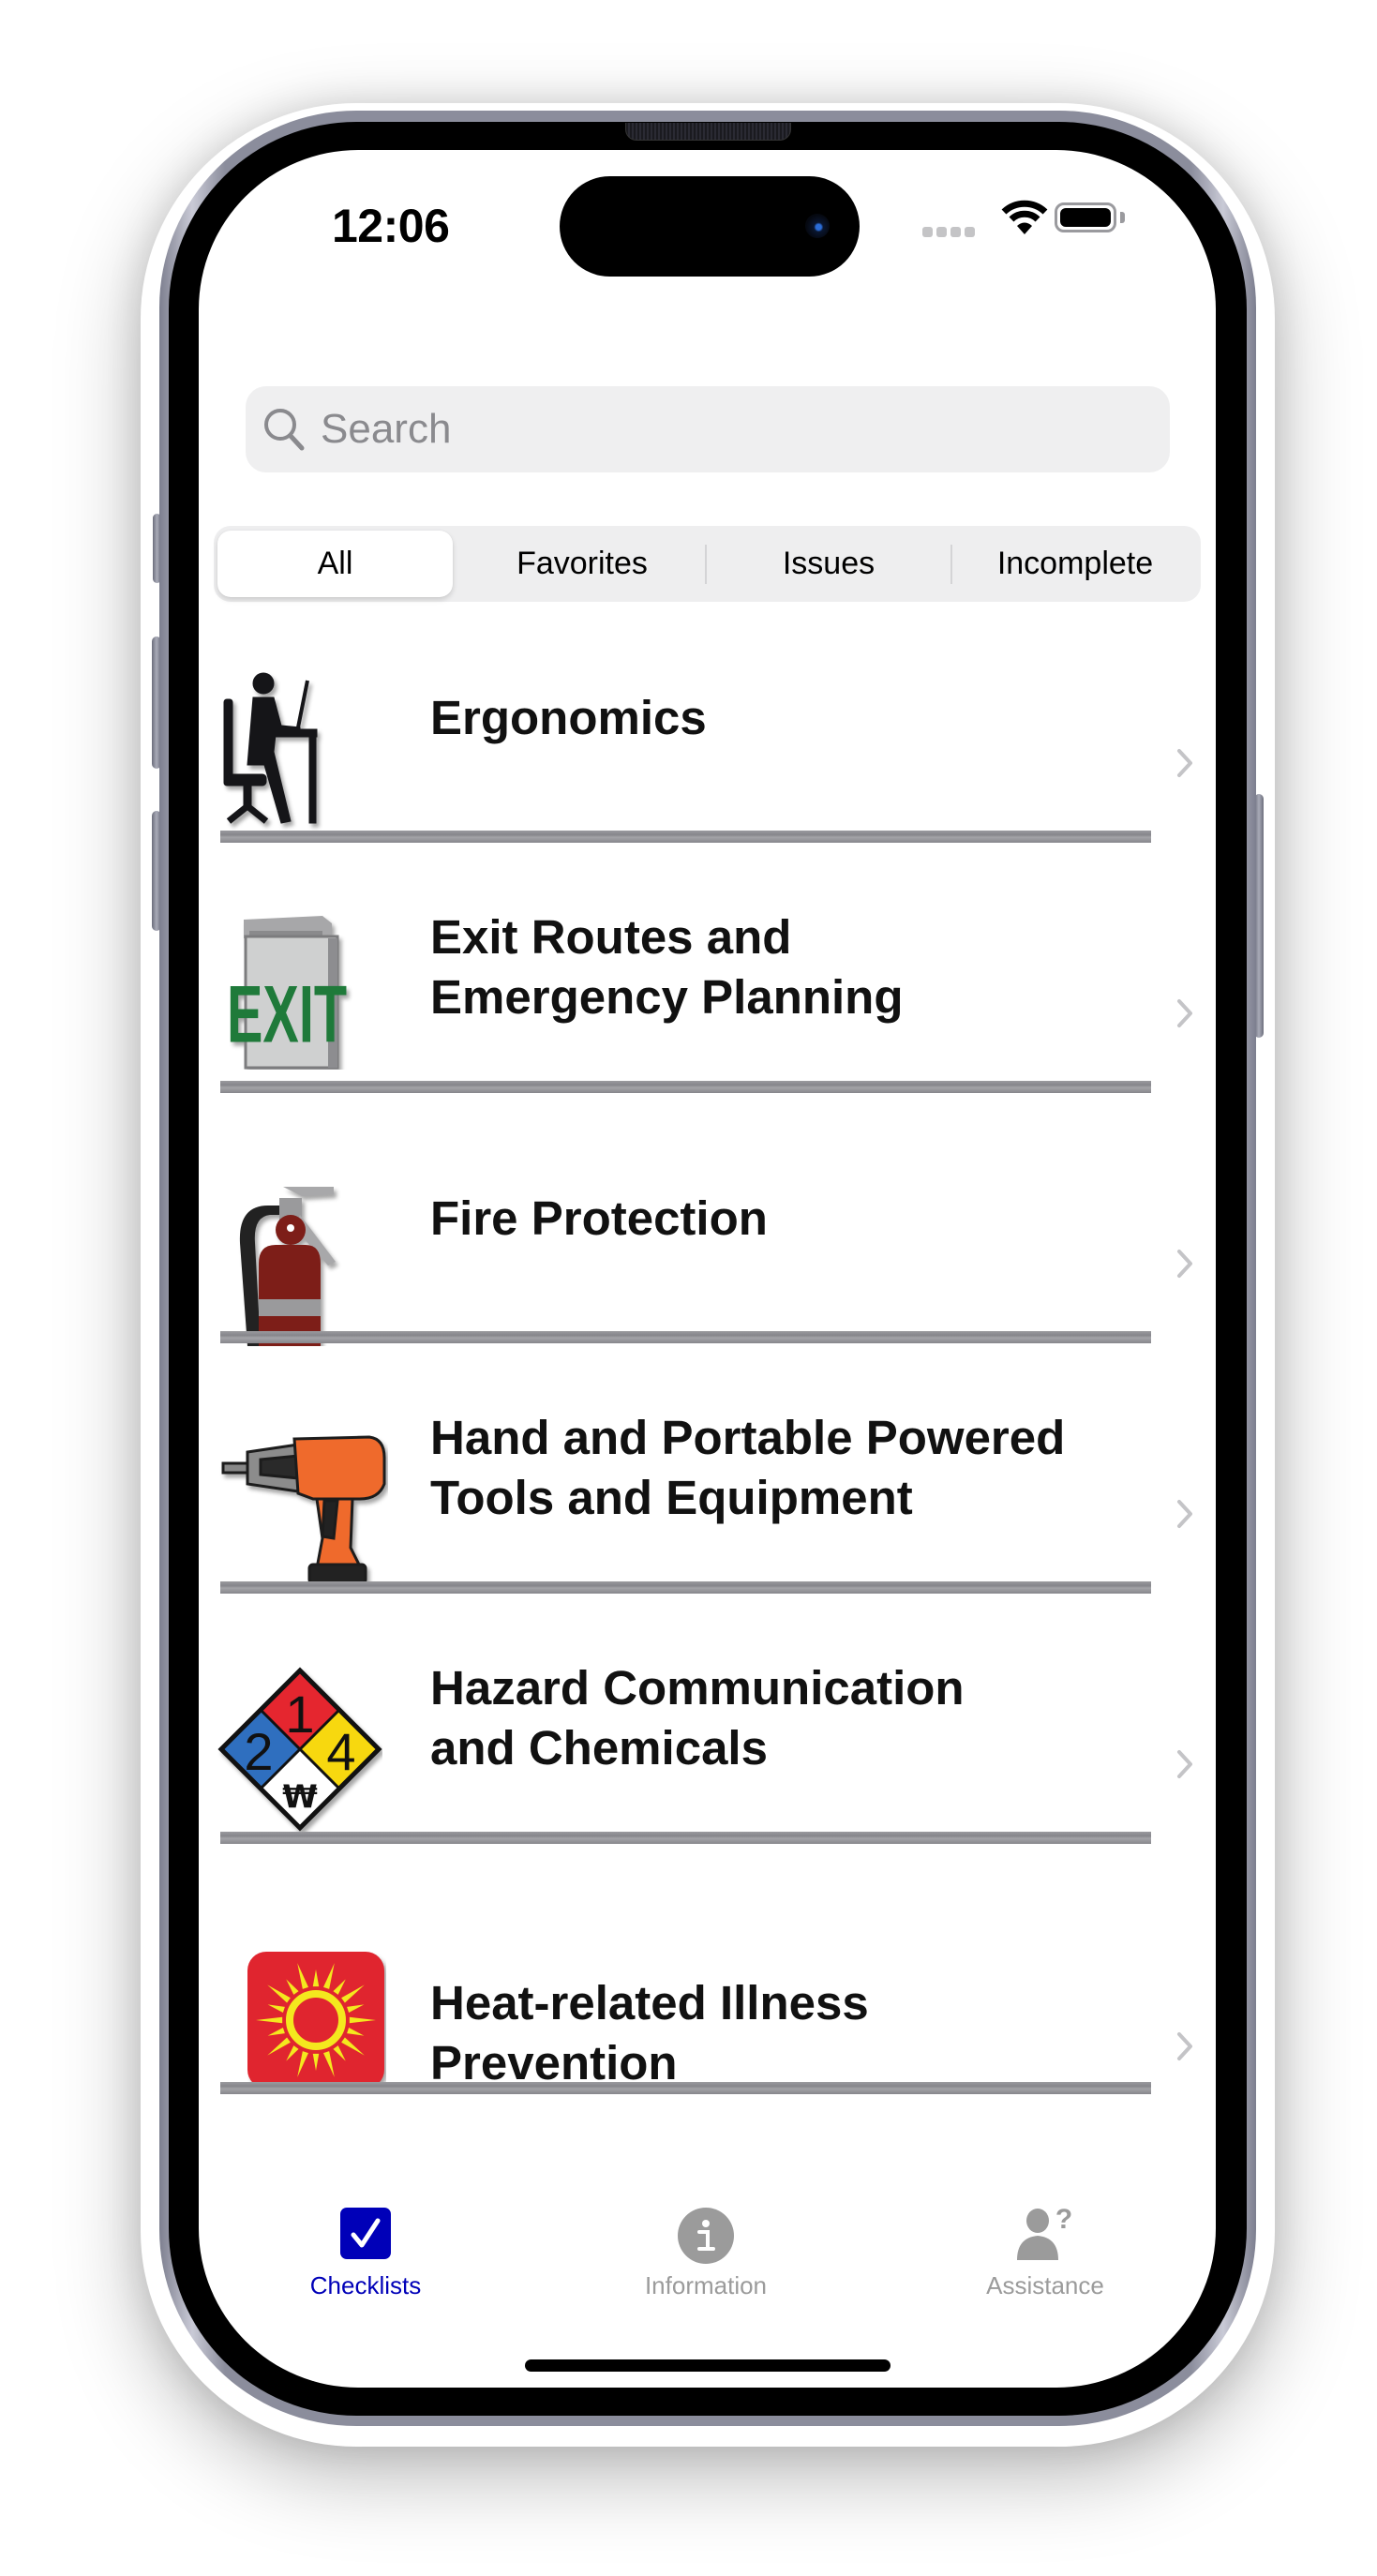 This screenshot has height=2576, width=1377. I want to click on checklist-row-heat-illness: Heat-related Illness Prevention, so click(707, 1969).